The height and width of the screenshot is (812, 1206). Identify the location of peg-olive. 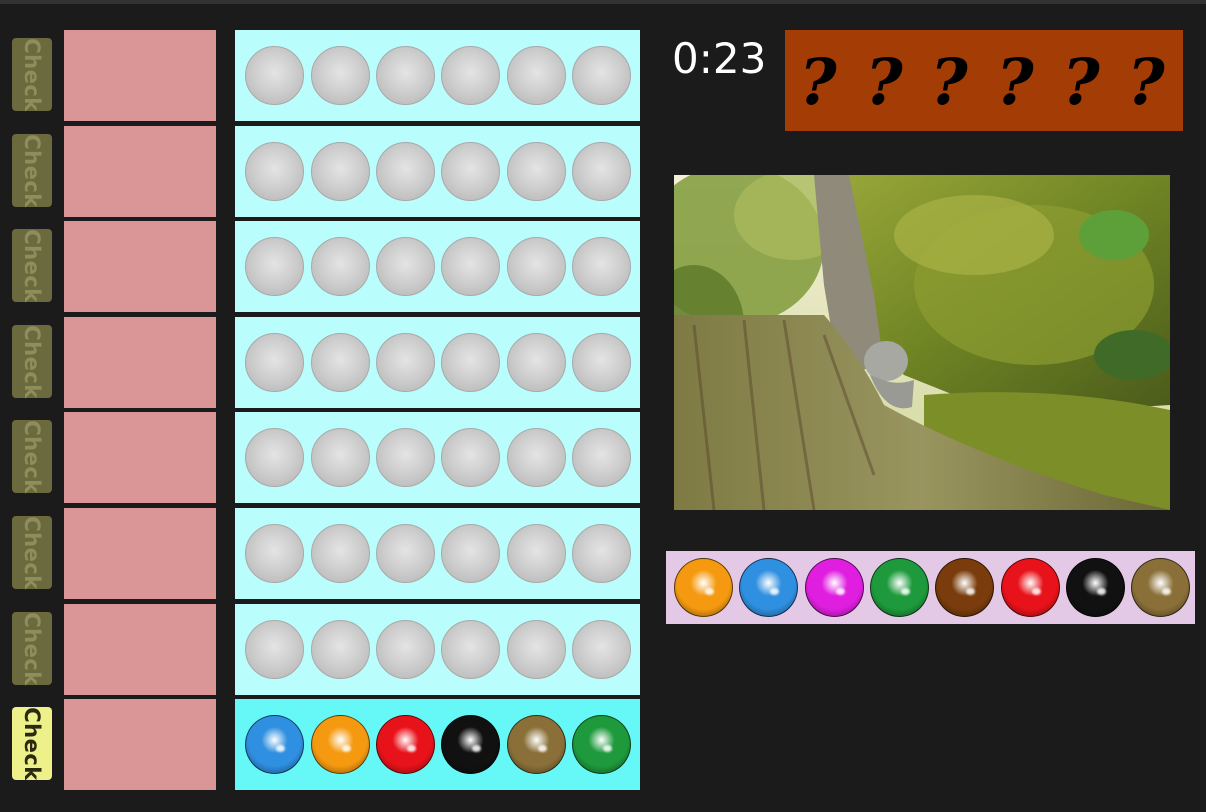
(536, 744).